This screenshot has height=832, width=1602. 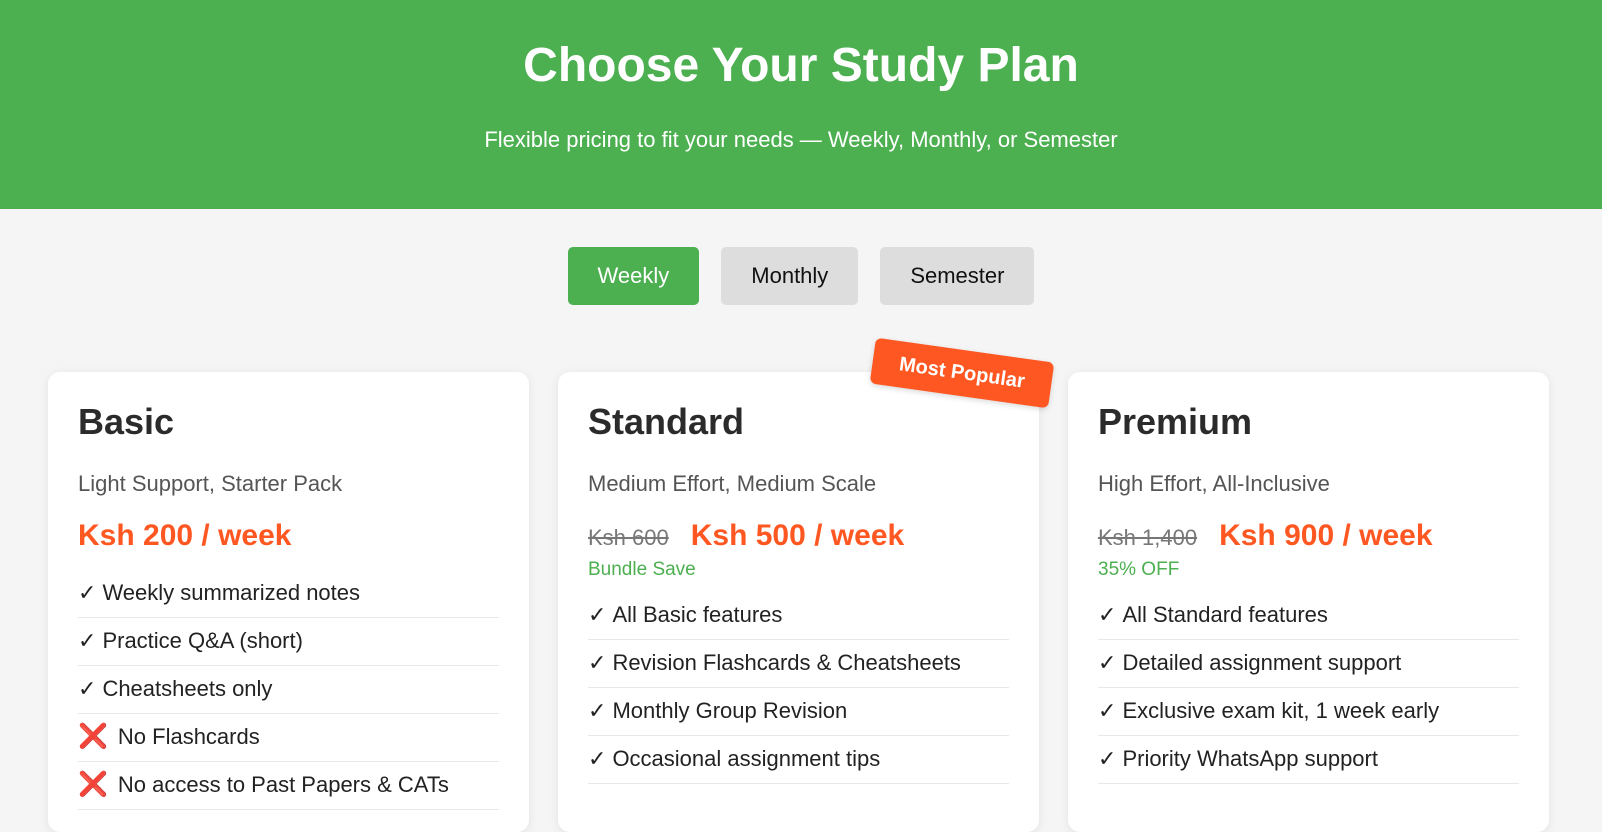 What do you see at coordinates (746, 758) in the screenshot?
I see `feature-text: Occasional assignment tips` at bounding box center [746, 758].